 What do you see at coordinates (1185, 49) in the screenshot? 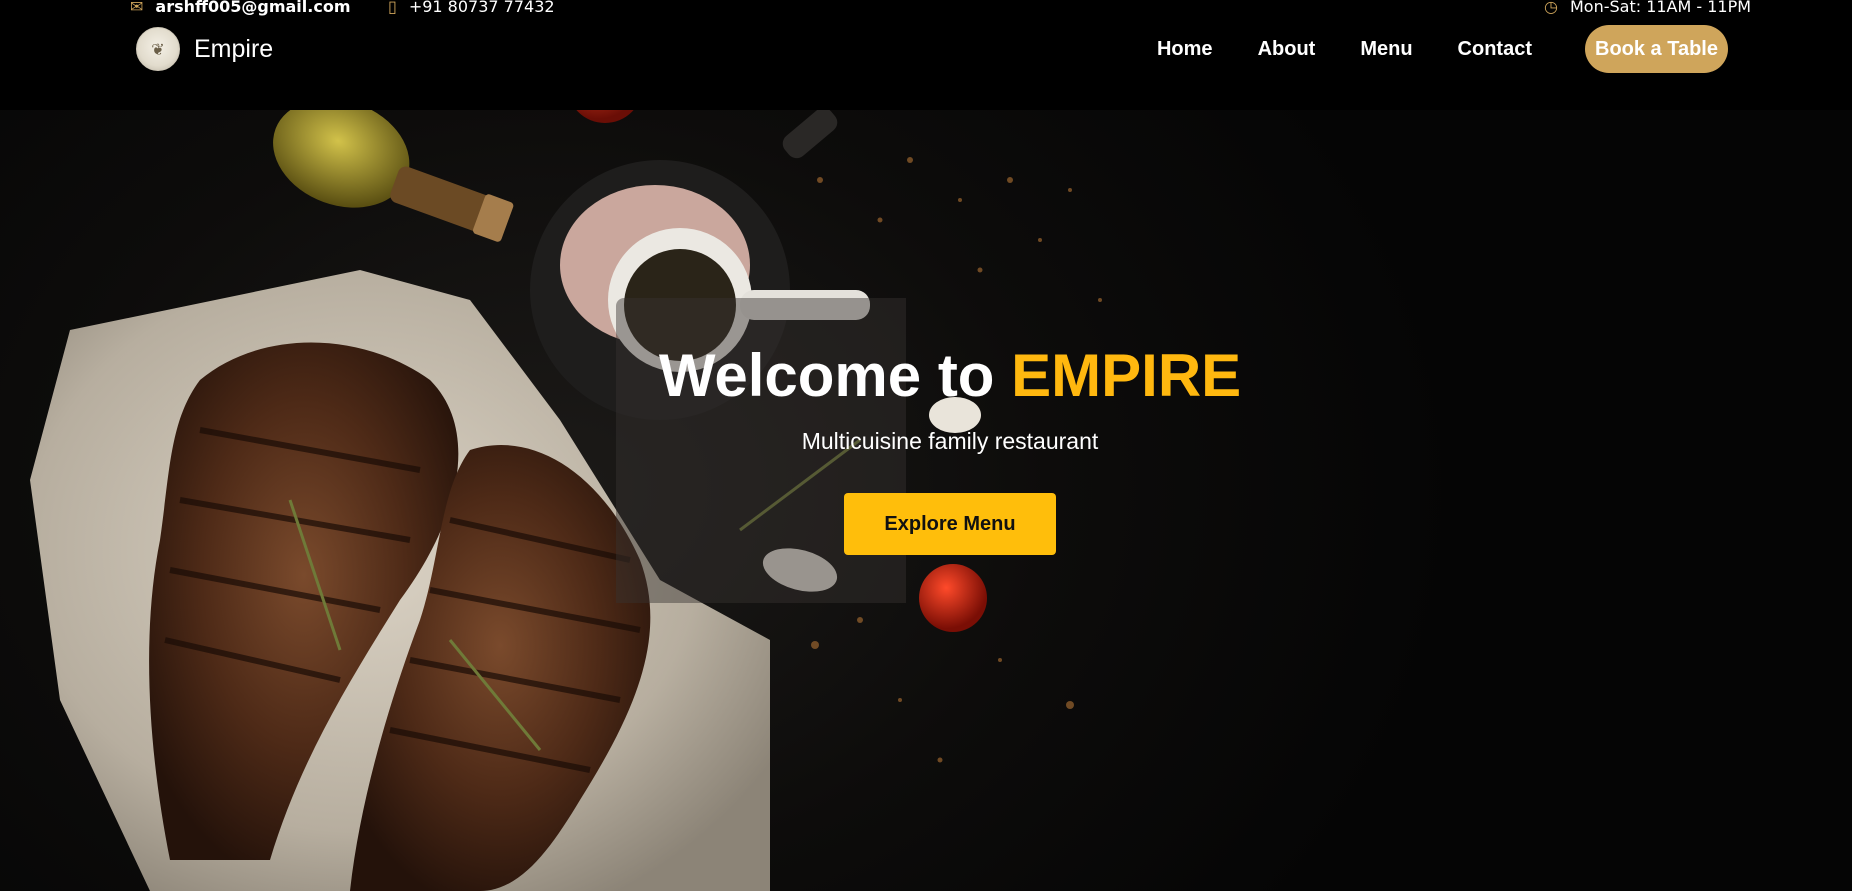
I see `nav-home: Home` at bounding box center [1185, 49].